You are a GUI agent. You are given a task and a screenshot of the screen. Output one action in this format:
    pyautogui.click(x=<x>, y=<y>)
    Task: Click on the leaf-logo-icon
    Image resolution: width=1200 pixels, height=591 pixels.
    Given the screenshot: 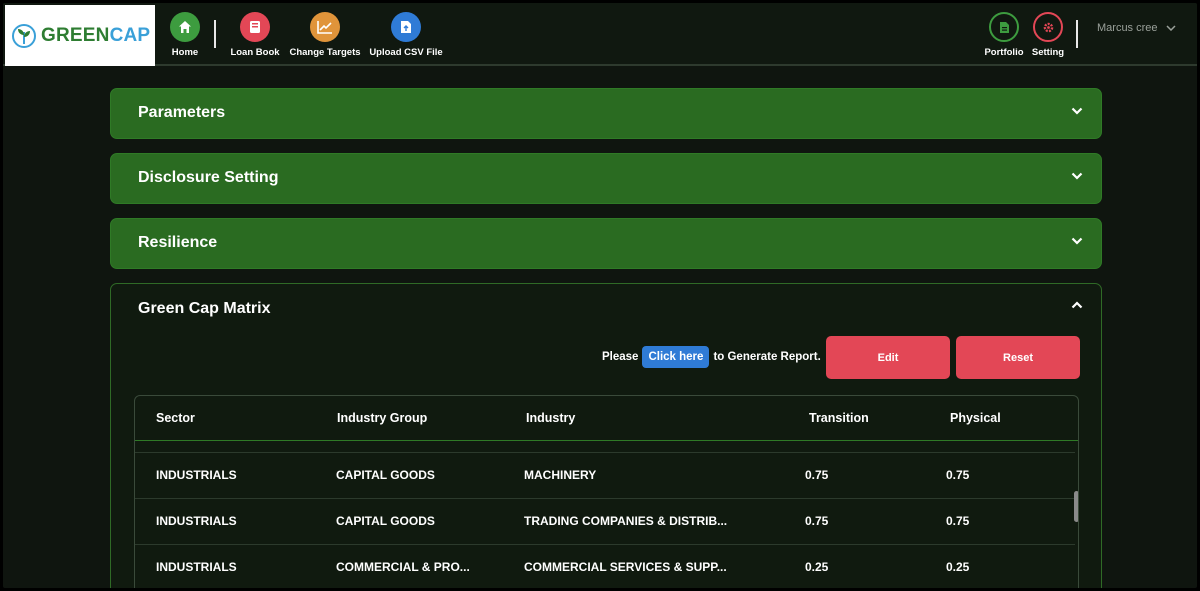 What is the action you would take?
    pyautogui.click(x=24, y=35)
    